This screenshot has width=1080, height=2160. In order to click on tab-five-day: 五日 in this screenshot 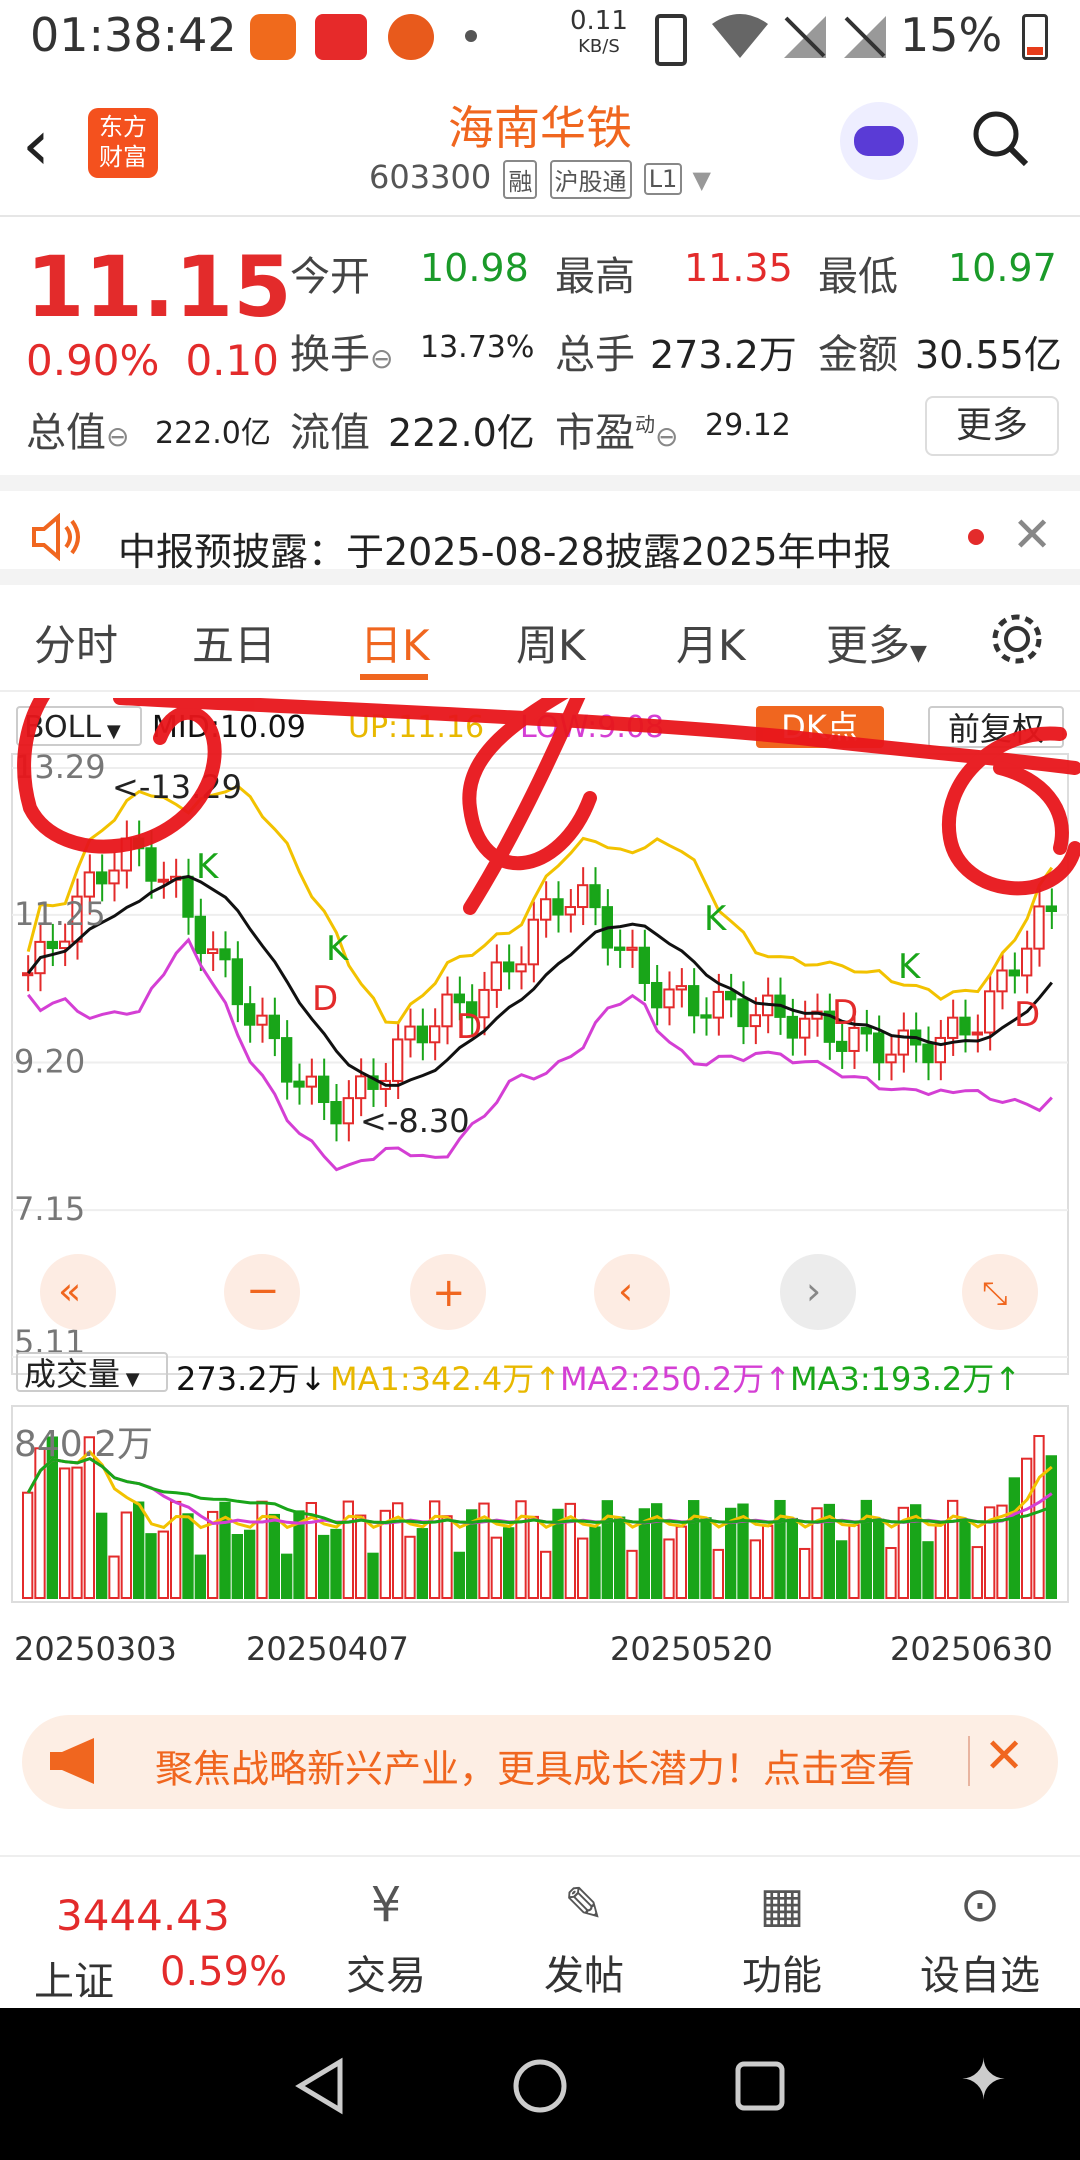, I will do `click(234, 642)`.